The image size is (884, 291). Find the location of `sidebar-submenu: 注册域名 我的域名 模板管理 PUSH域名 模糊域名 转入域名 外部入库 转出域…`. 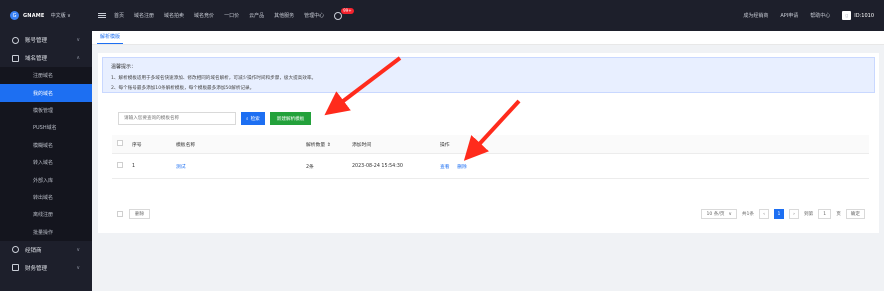

sidebar-submenu: 注册域名 我的域名 模板管理 PUSH域名 模糊域名 转入域名 外部入库 转出域… is located at coordinates (46, 154).